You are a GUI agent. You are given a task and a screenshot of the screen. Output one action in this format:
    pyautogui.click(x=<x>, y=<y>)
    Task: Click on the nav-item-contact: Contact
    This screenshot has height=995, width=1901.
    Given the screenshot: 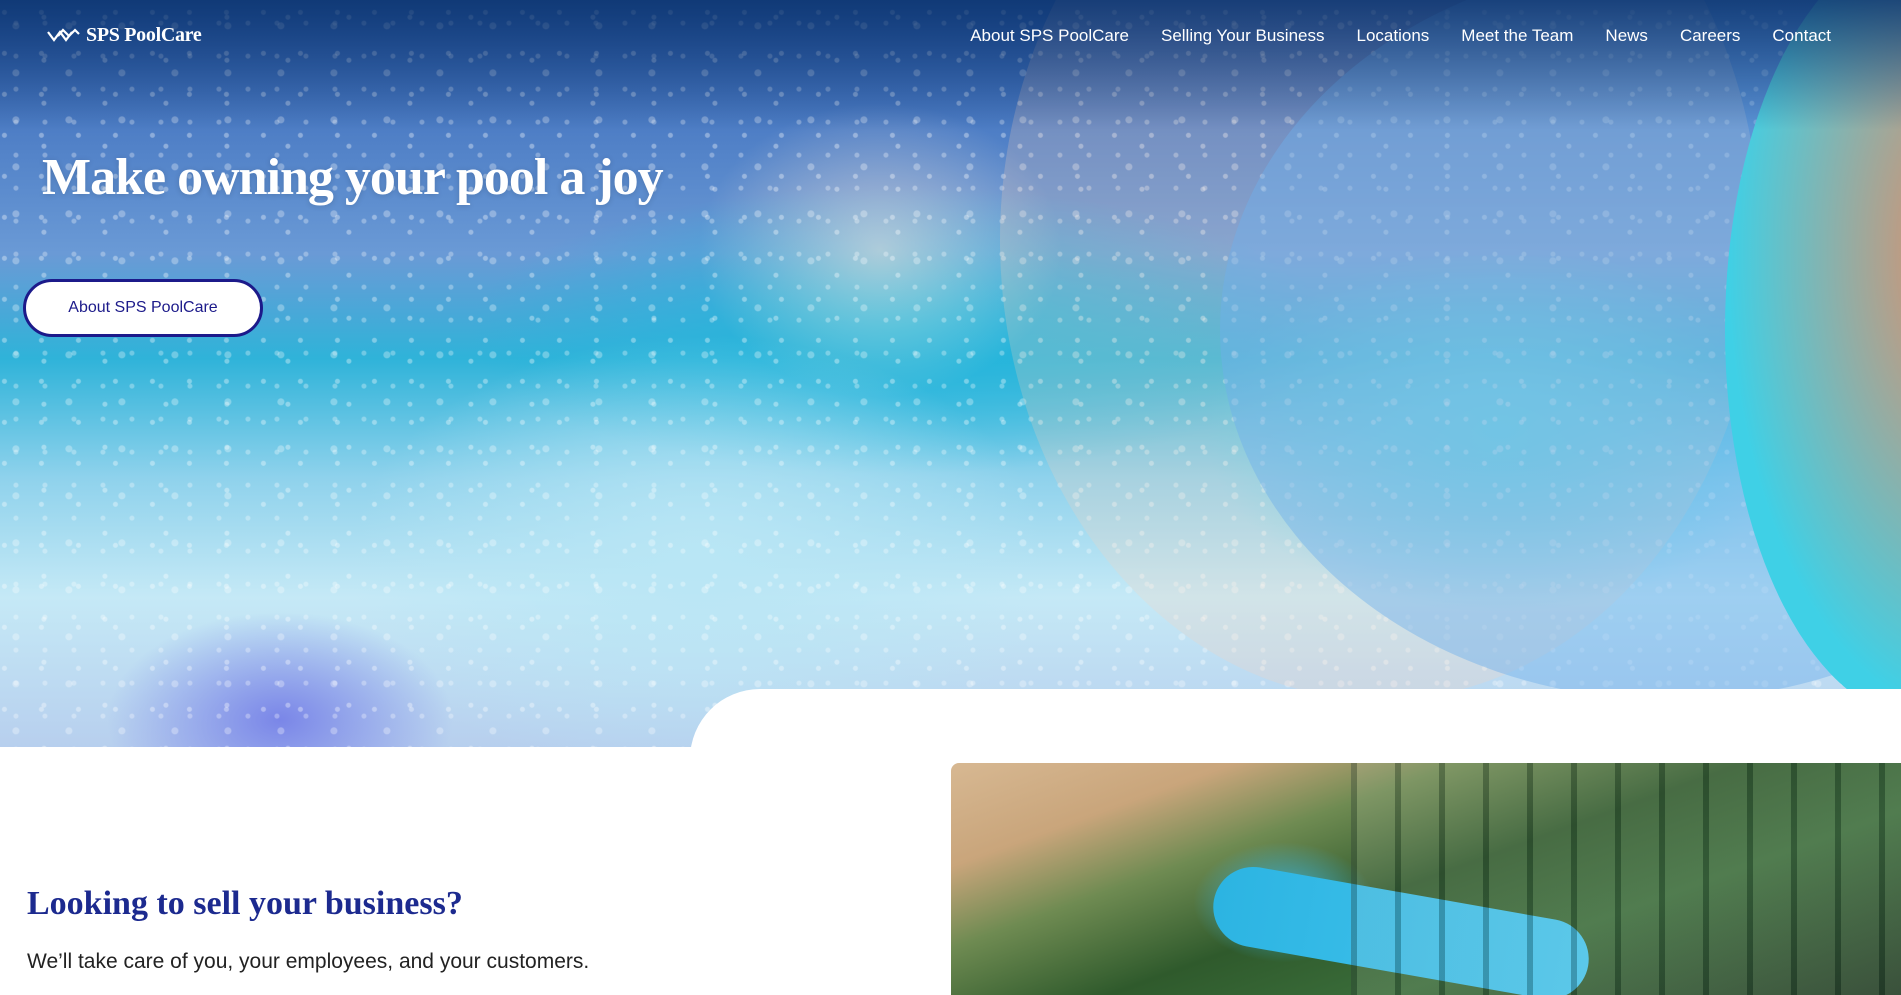 What is the action you would take?
    pyautogui.click(x=1801, y=36)
    